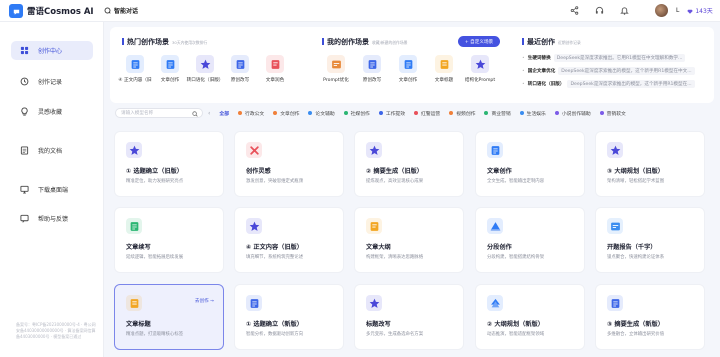 The image size is (720, 357). I want to click on grid-icon, so click(24, 50).